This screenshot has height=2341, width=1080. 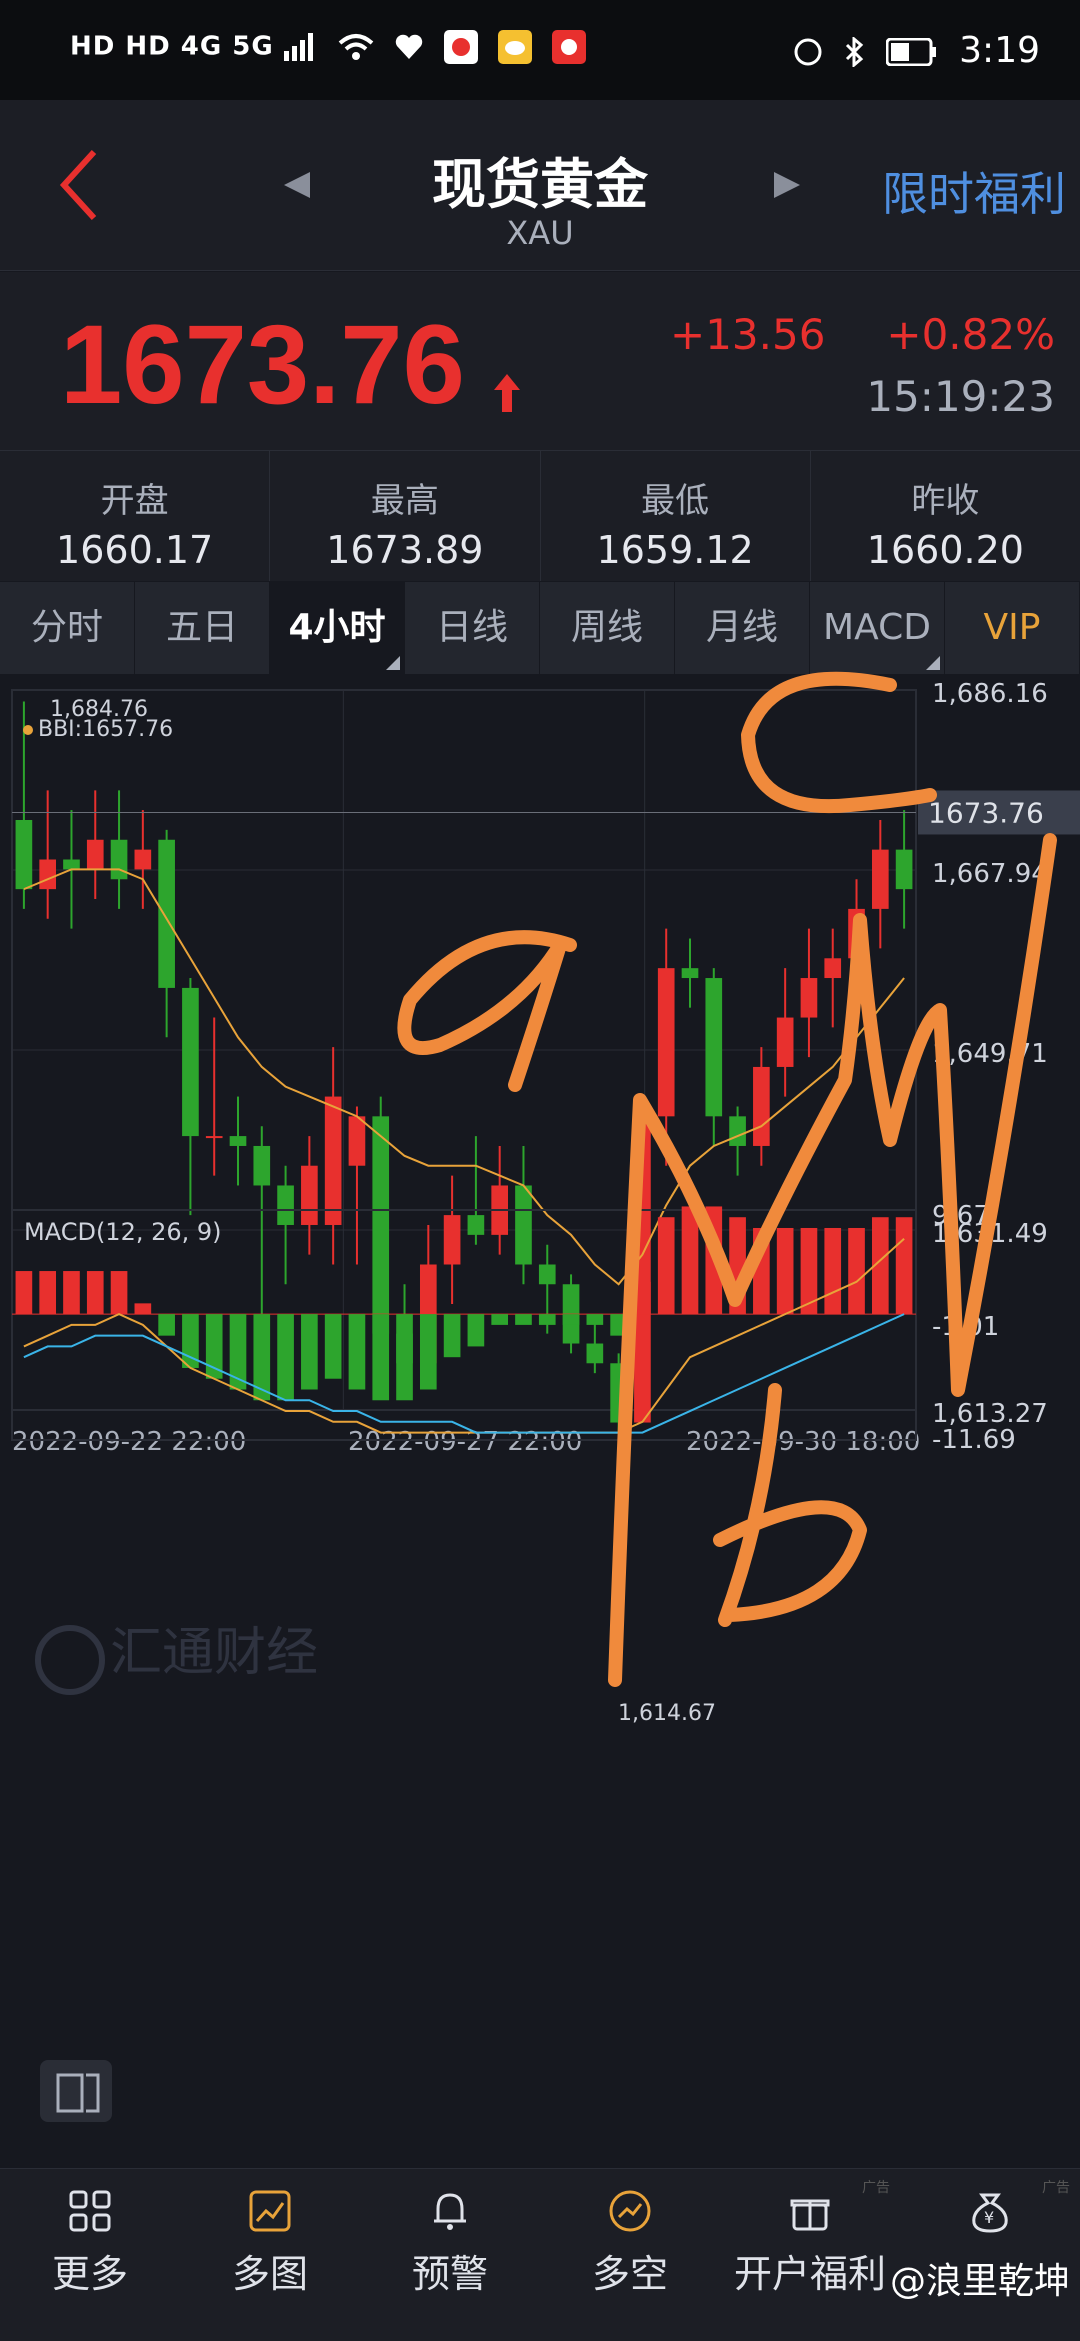 I want to click on money-bag-icon: ¥, so click(x=990, y=2213).